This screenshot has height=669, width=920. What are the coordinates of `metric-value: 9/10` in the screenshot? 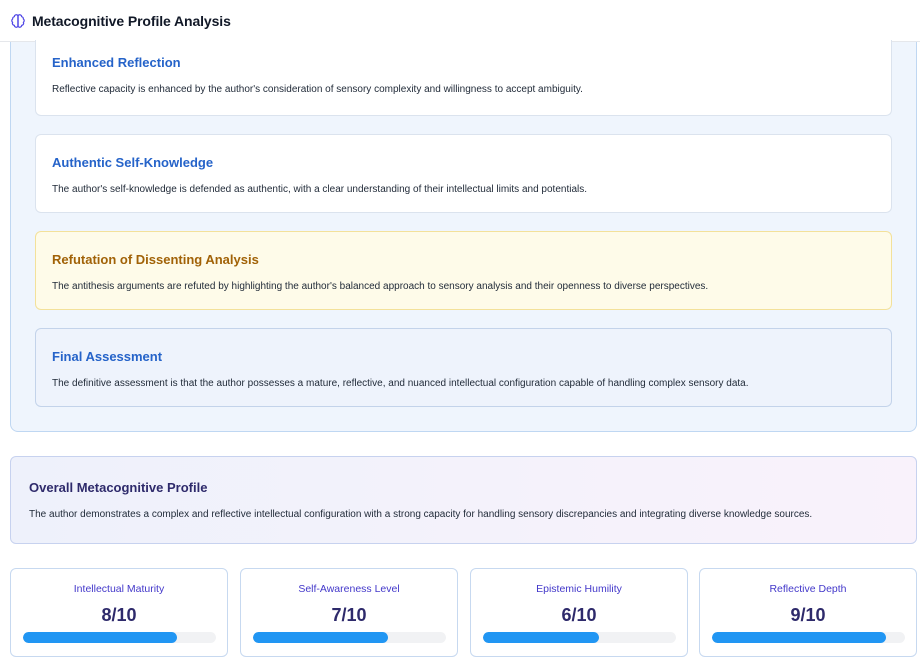 It's located at (808, 615).